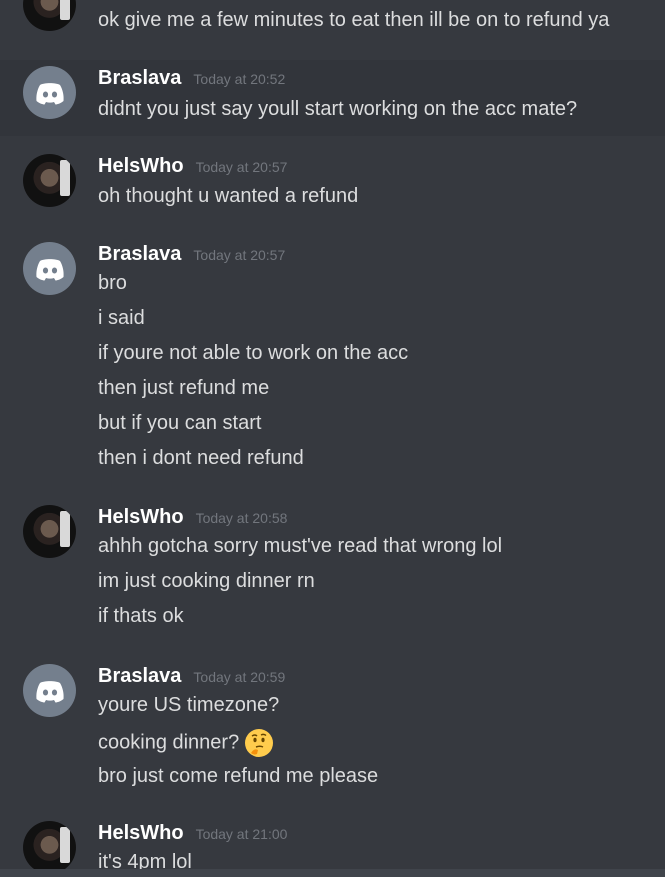 The width and height of the screenshot is (665, 877). I want to click on timestamp: Today at 21:00, so click(242, 834).